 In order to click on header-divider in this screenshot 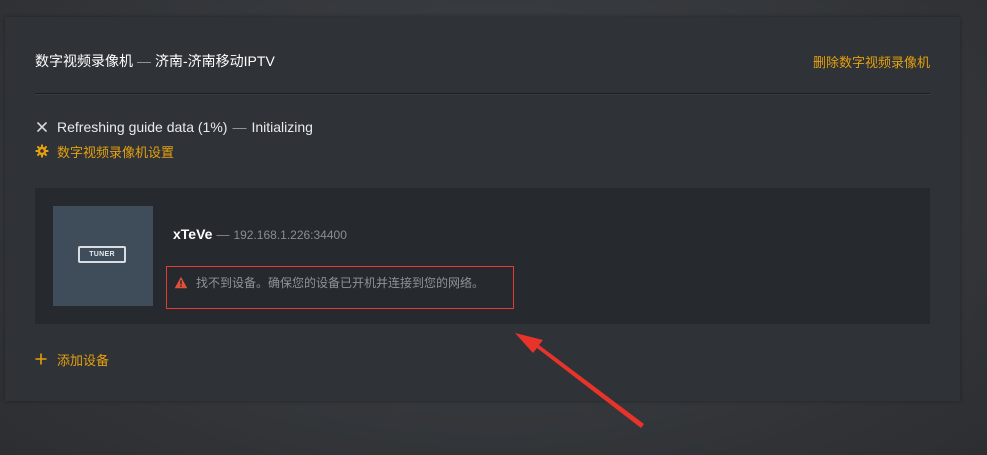, I will do `click(482, 94)`.